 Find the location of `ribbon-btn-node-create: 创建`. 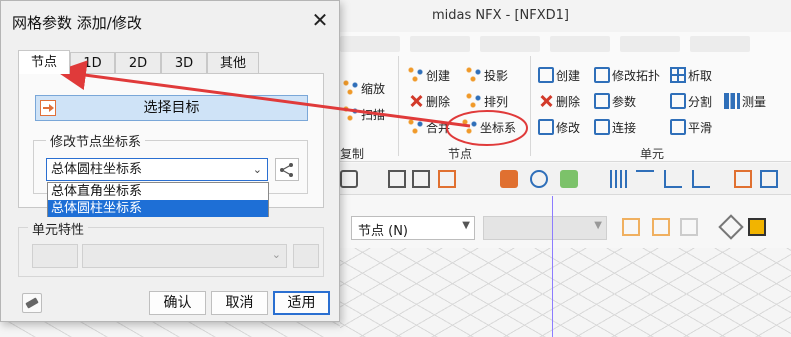

ribbon-btn-node-create: 创建 is located at coordinates (429, 75).